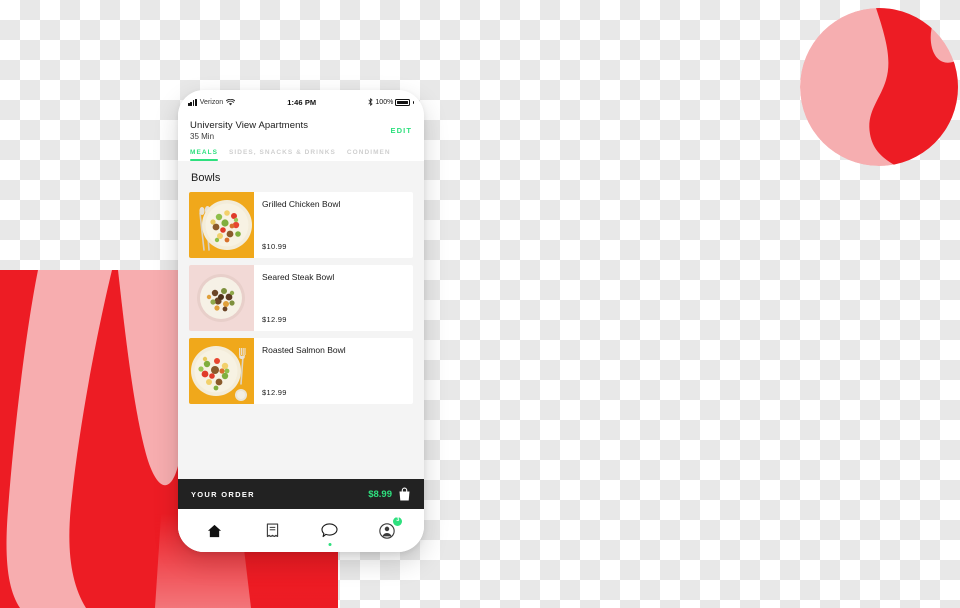 This screenshot has width=960, height=608. What do you see at coordinates (333, 371) in the screenshot?
I see `list-item-body: Roasted Salmon Bowl $12.99` at bounding box center [333, 371].